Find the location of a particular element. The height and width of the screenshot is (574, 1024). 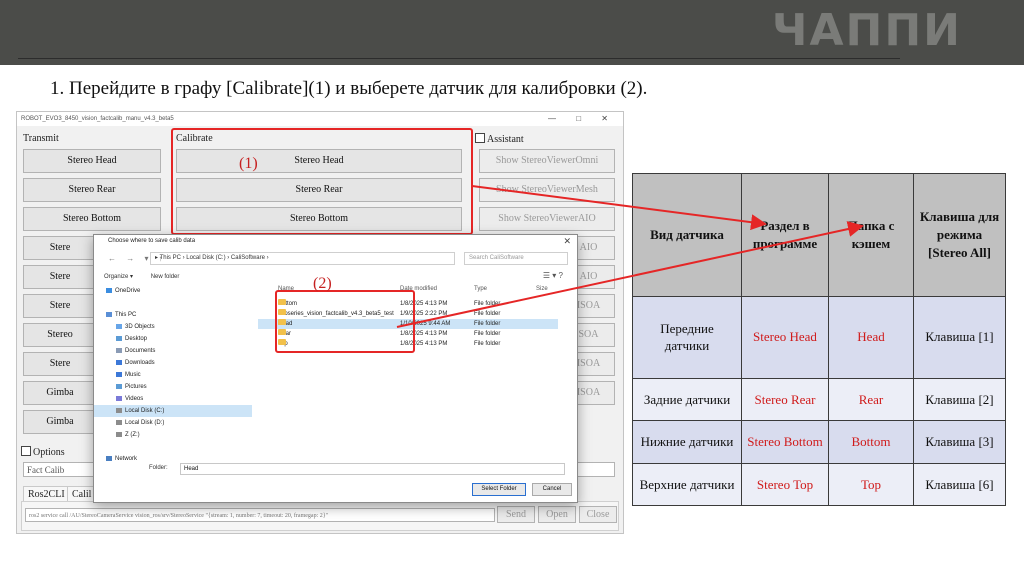

arrow-to-cache-folder is located at coordinates (630, 274).